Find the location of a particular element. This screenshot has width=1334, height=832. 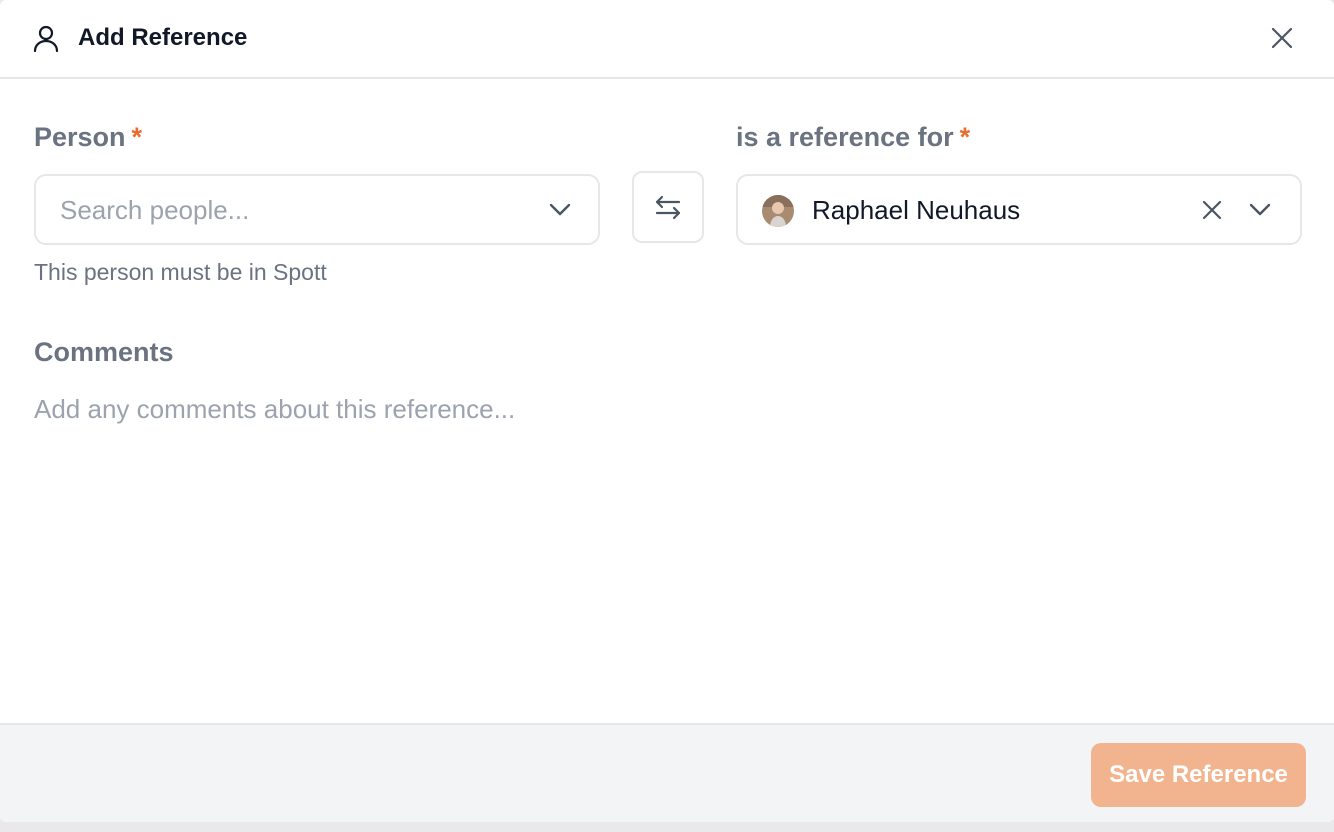

dialog-title: Add Reference is located at coordinates (163, 37).